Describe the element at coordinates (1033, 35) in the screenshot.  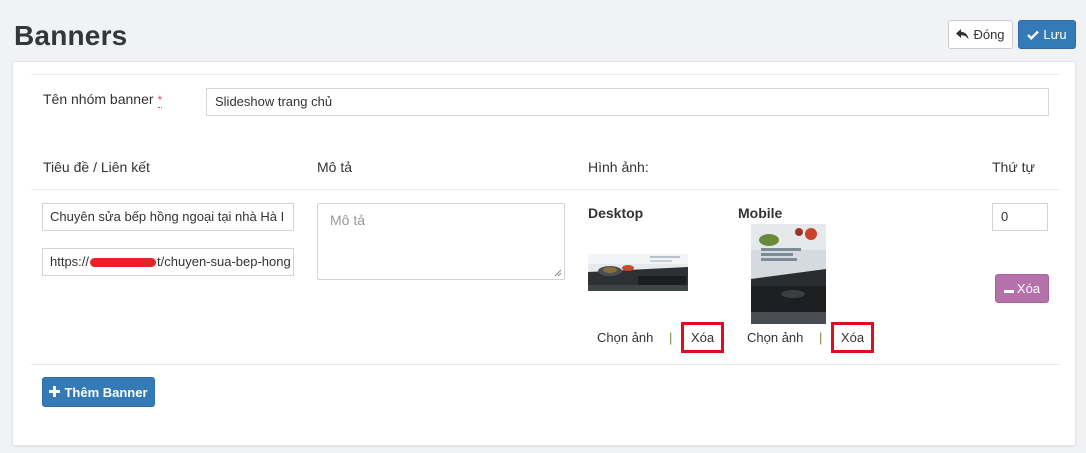
I see `check-icon` at that location.